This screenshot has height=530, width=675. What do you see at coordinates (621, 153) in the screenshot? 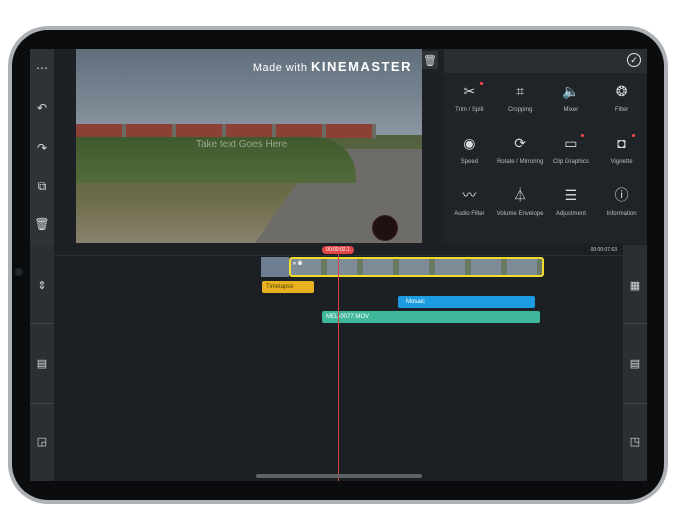
I see `tool-vignette: ◘ Vignette` at bounding box center [621, 153].